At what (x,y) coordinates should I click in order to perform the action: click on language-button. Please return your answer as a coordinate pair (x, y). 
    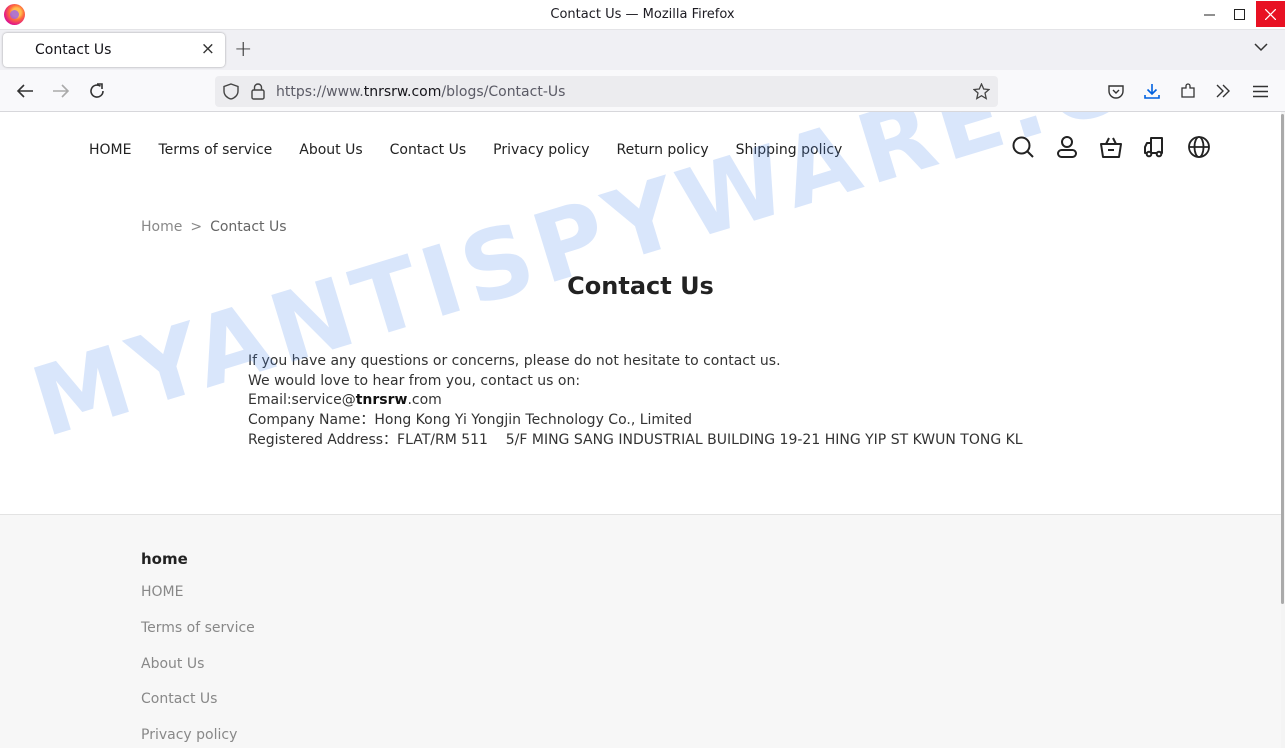
    Looking at the image, I should click on (1199, 147).